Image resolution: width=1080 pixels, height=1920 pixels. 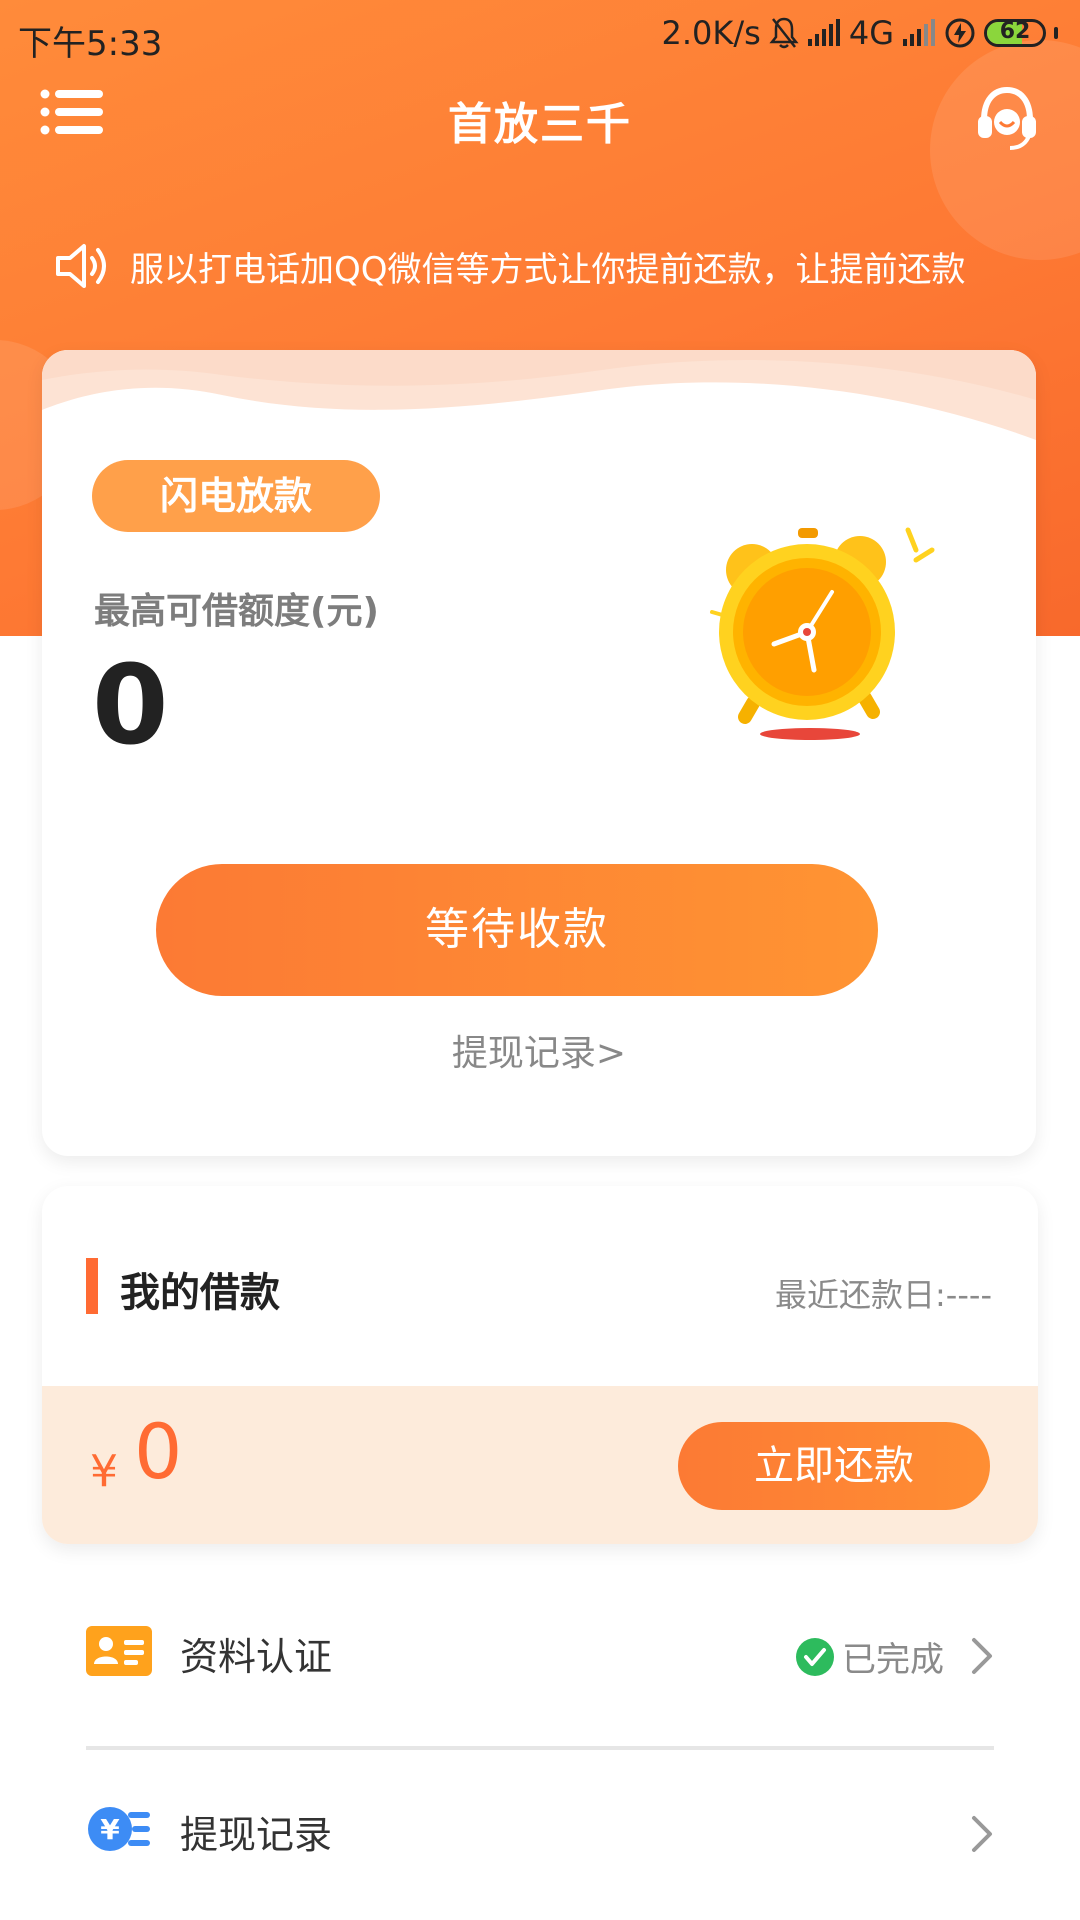 I want to click on yen-list-icon: ¥, so click(x=119, y=1829).